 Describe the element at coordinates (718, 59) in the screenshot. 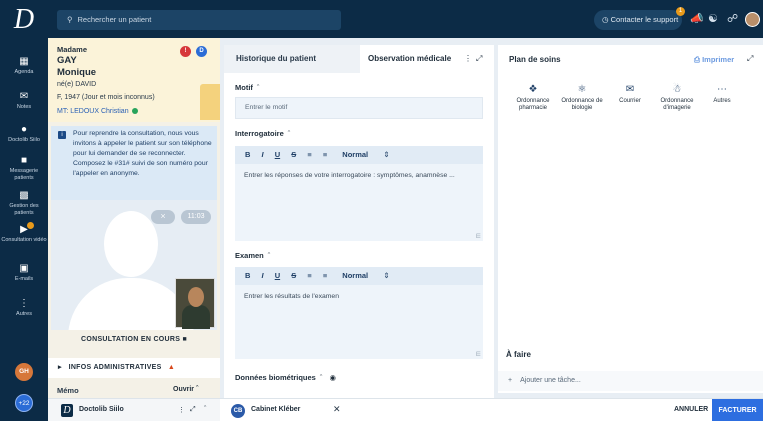

I see `print-label: Imprimer` at that location.